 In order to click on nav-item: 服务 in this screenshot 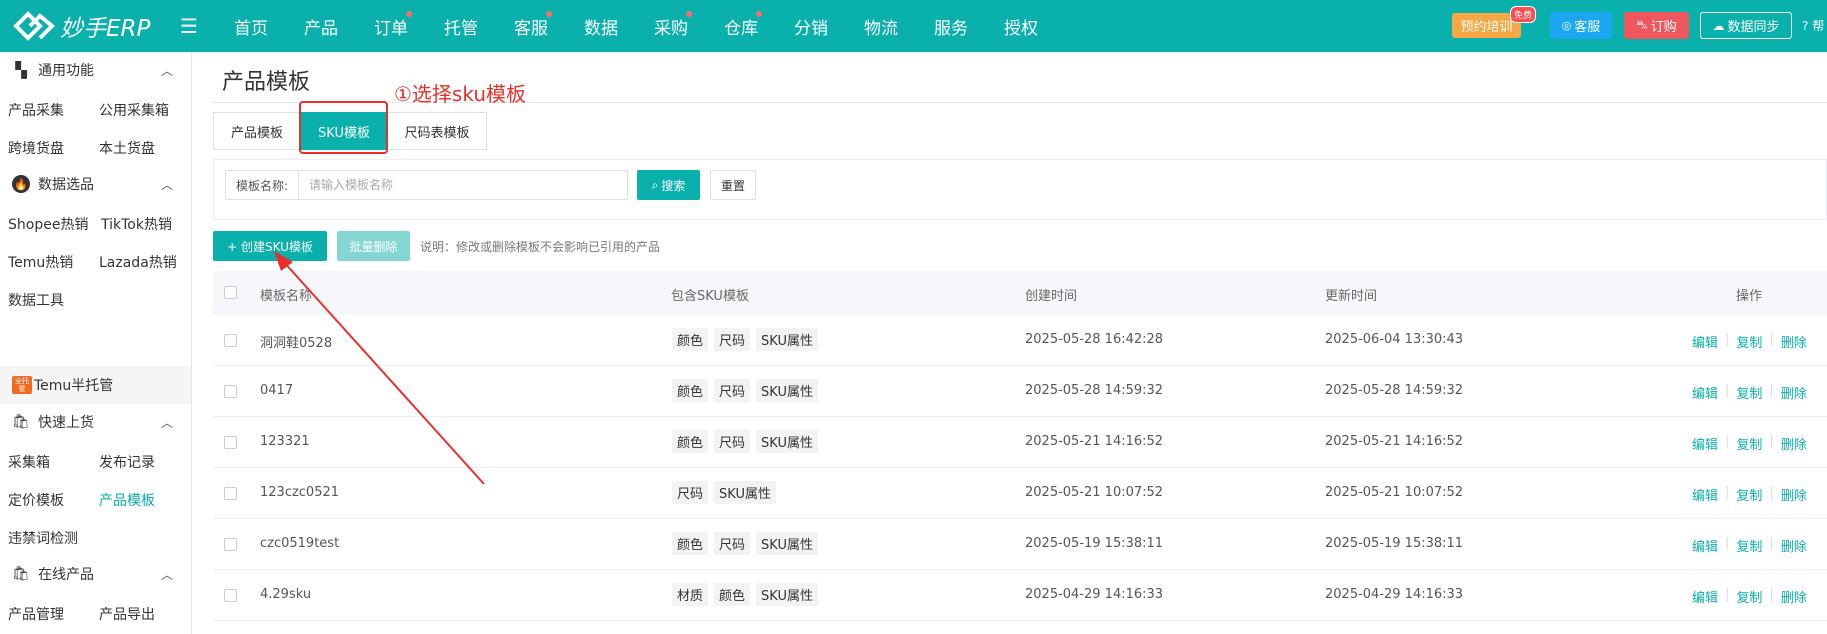, I will do `click(951, 26)`.